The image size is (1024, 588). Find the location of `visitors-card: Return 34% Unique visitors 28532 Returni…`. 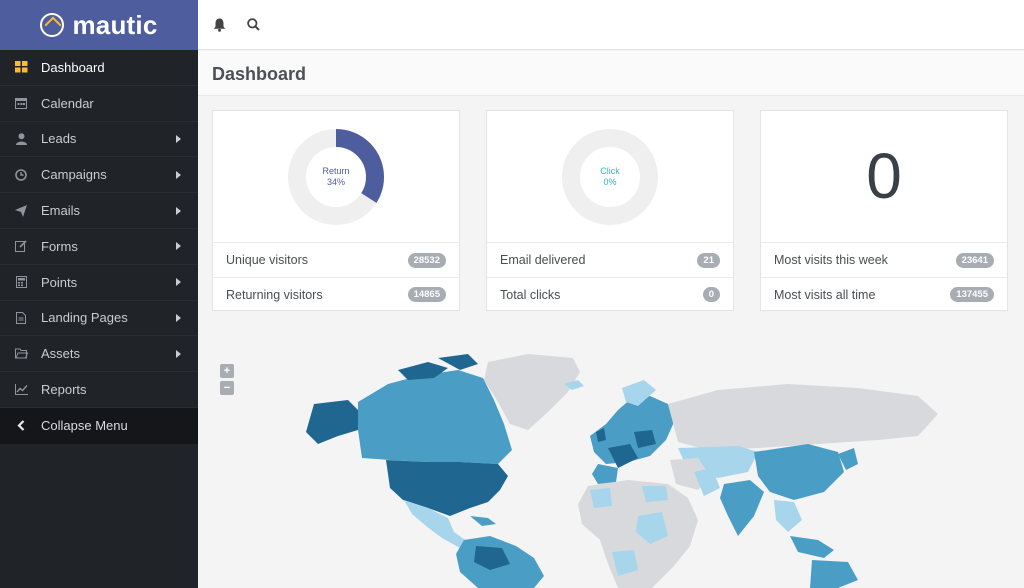

visitors-card: Return 34% Unique visitors 28532 Returni… is located at coordinates (336, 210).